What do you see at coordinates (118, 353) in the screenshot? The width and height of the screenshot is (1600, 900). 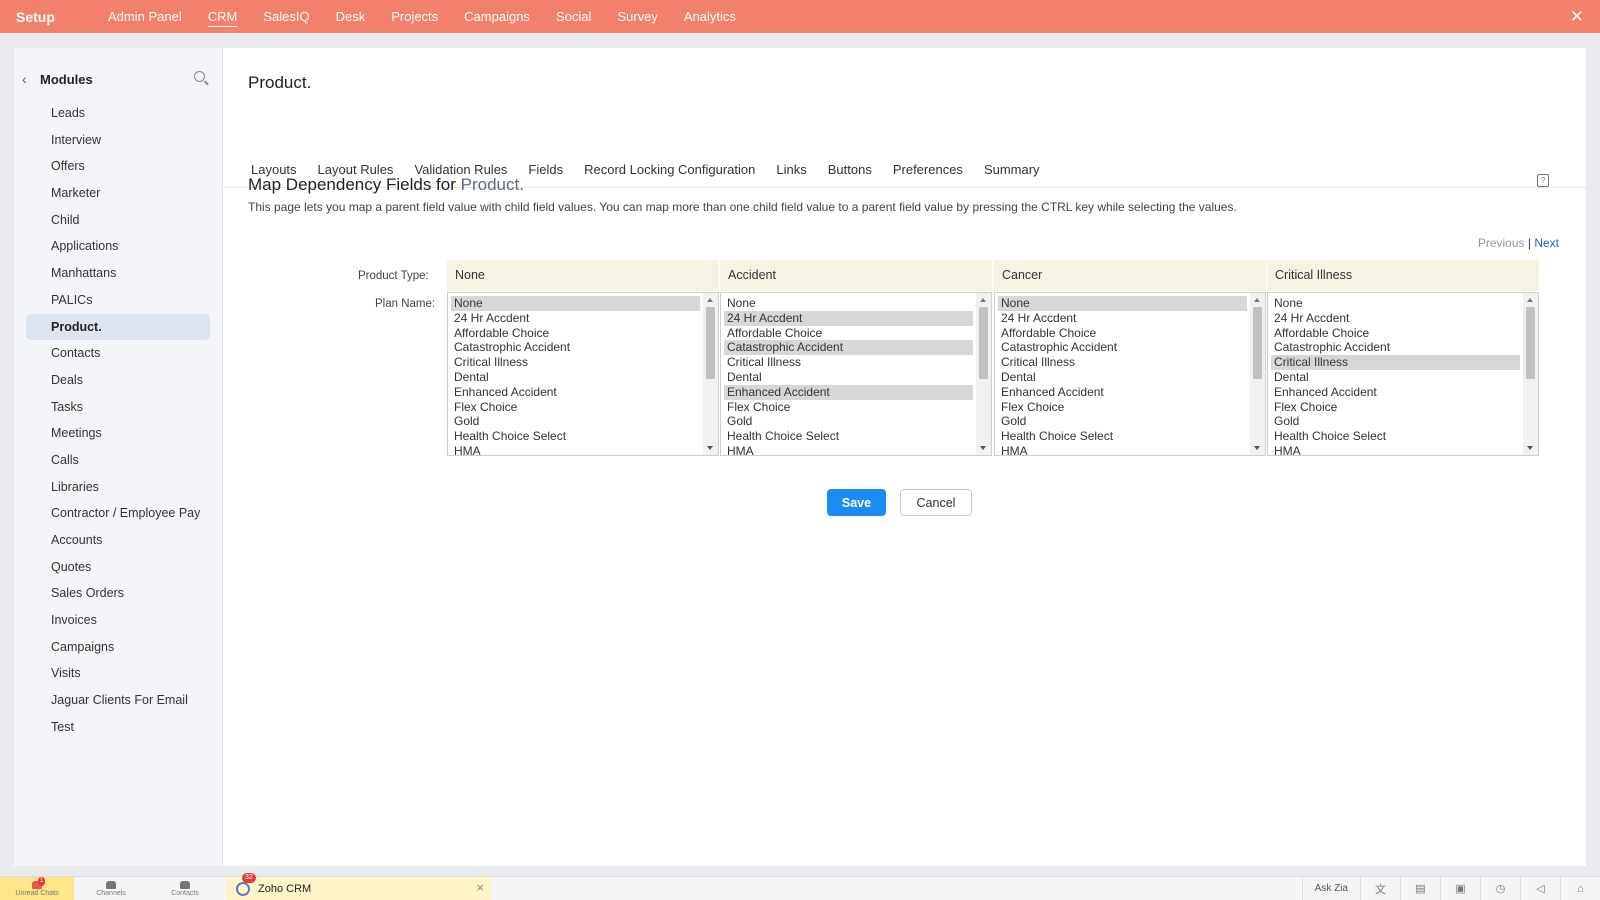 I see `sidebar-item-contacts: Contacts` at bounding box center [118, 353].